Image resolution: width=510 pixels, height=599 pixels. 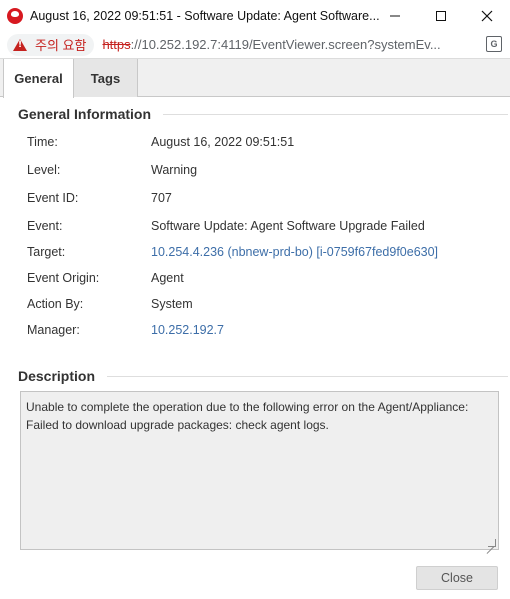 What do you see at coordinates (223, 142) in the screenshot?
I see `field-value: August 16, 2022 09:51:51` at bounding box center [223, 142].